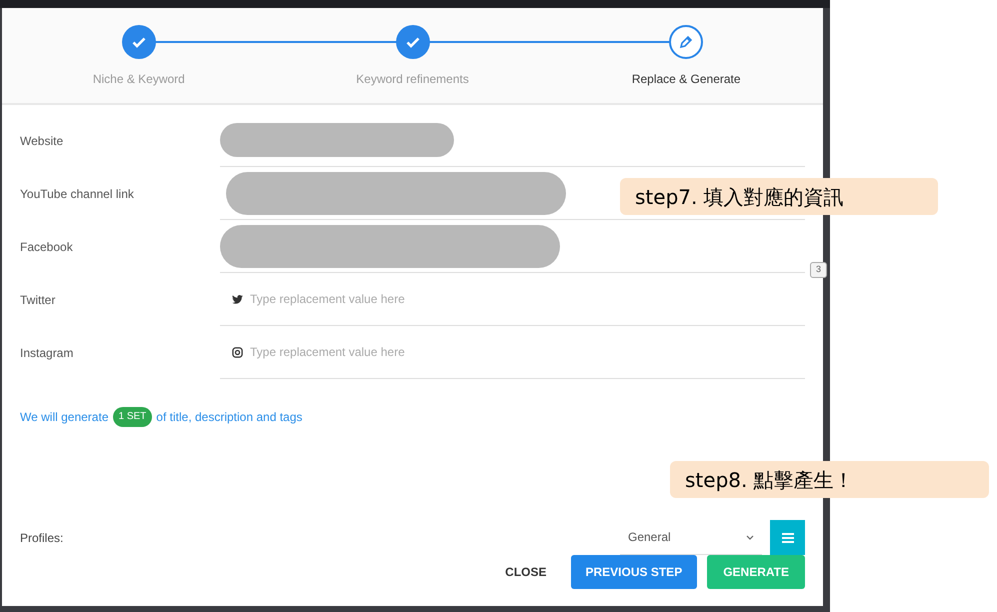  I want to click on close-button: CLOSE, so click(525, 572).